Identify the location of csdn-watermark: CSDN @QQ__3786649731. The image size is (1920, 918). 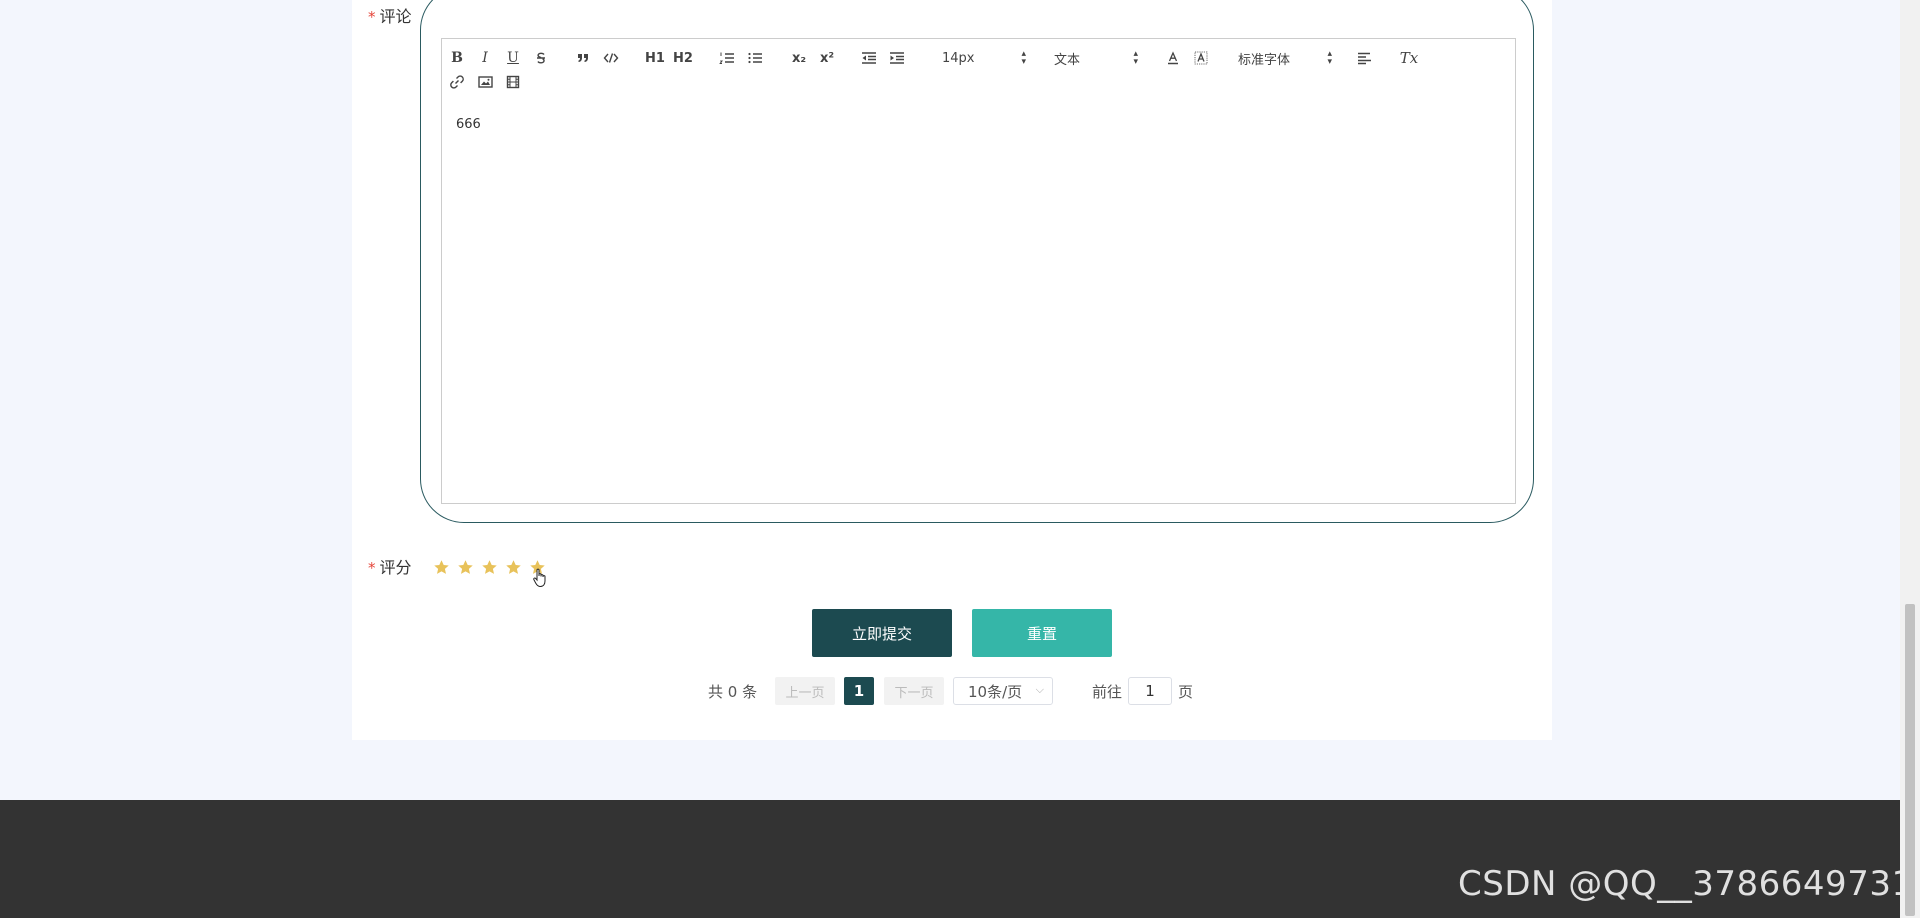
(1686, 884).